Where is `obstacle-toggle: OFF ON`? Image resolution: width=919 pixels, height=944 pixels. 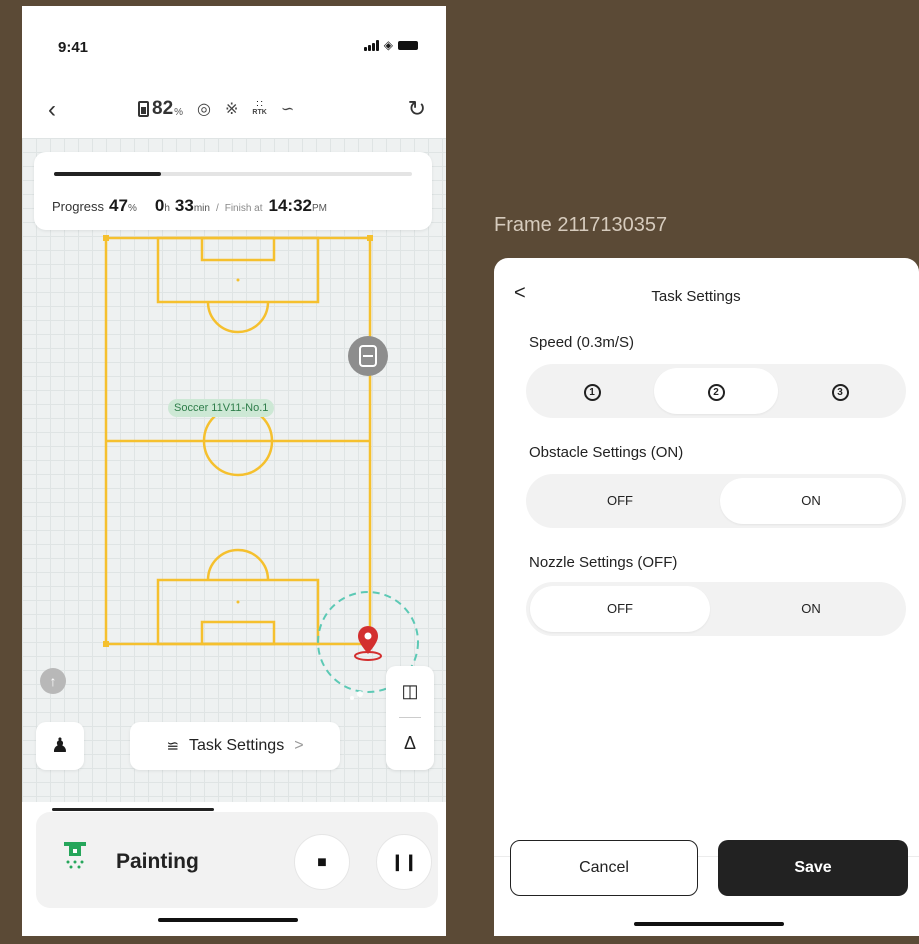 obstacle-toggle: OFF ON is located at coordinates (716, 501).